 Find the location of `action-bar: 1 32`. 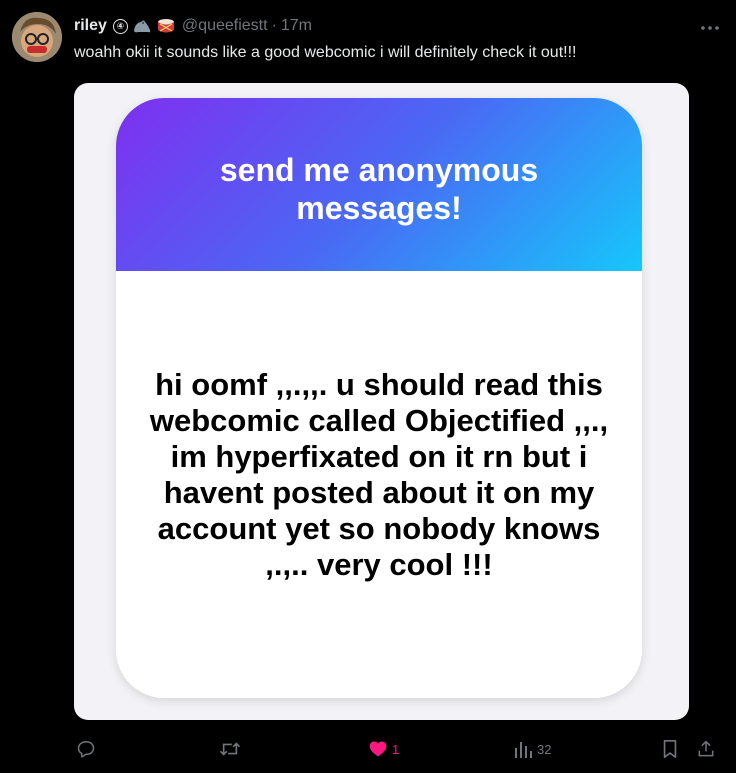

action-bar: 1 32 is located at coordinates (368, 750).